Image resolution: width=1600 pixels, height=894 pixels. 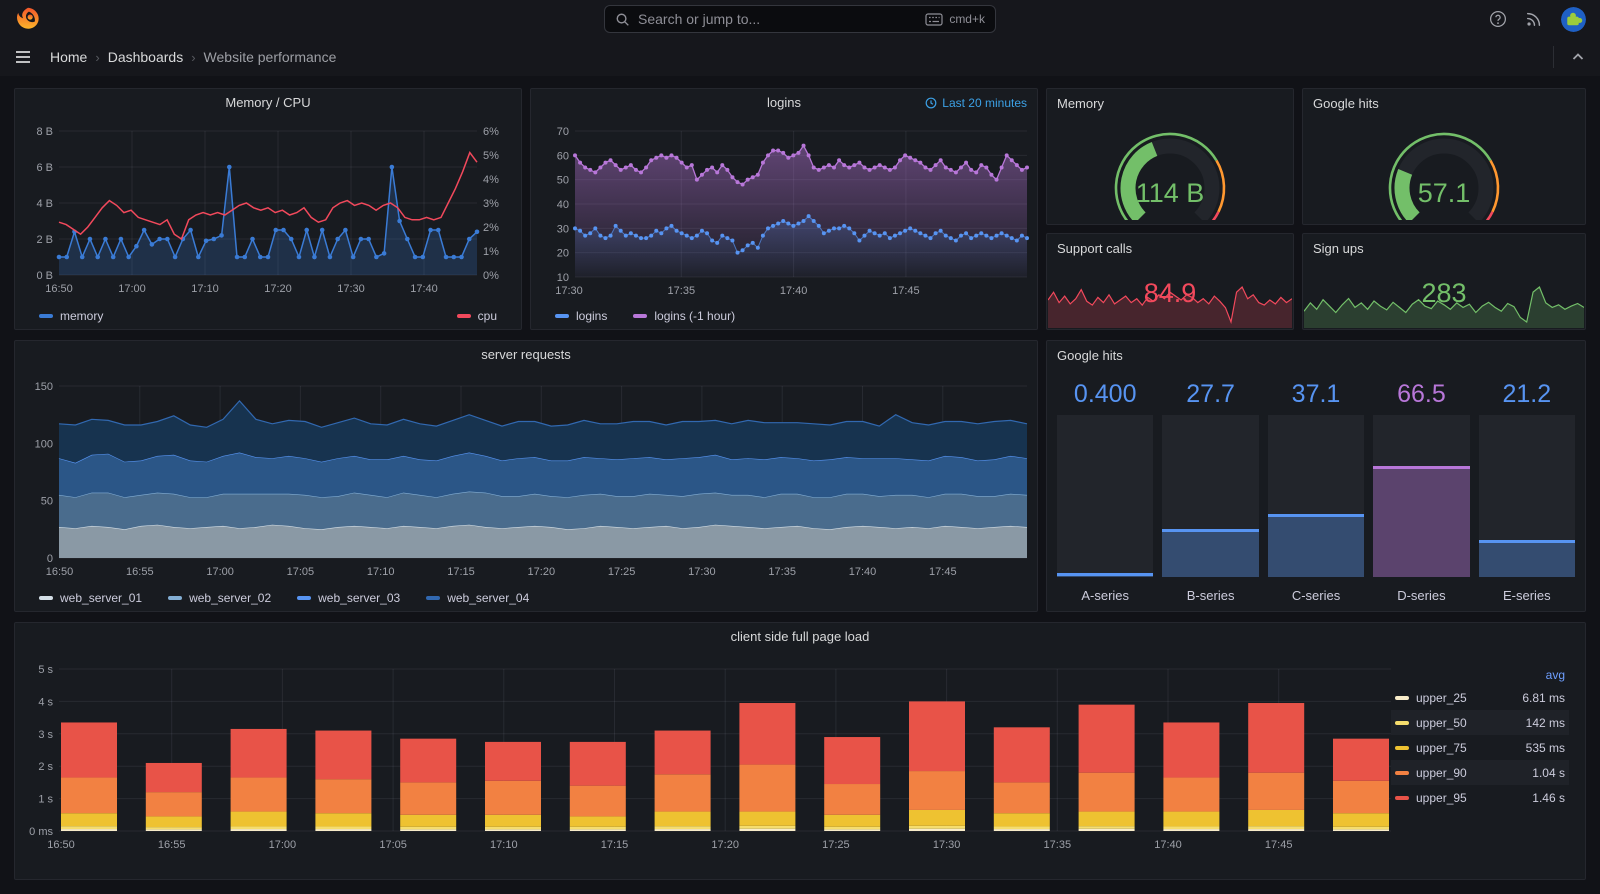 I want to click on memory-gauge: 114 B, so click(x=1170, y=176).